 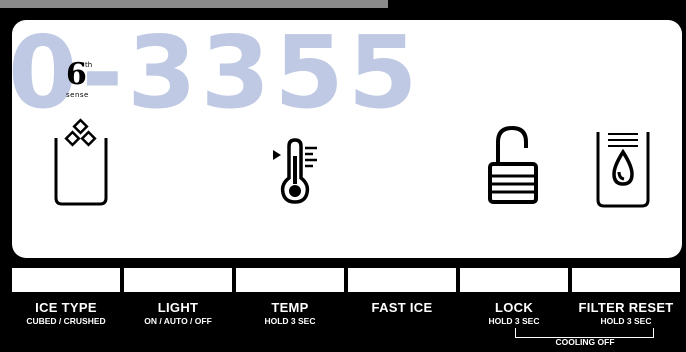 I want to click on temp-title: TEMP, so click(x=290, y=307).